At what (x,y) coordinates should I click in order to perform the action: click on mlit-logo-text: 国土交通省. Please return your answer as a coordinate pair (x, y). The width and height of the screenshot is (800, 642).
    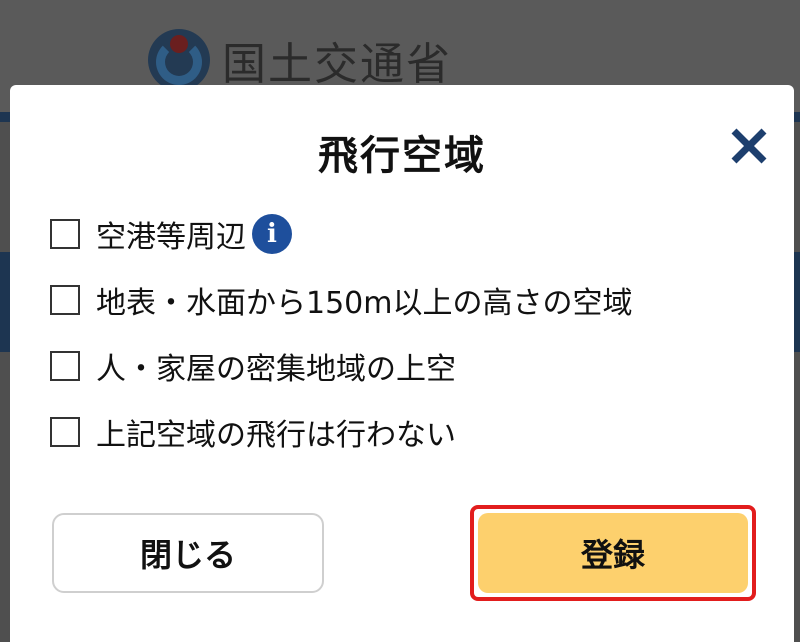
    Looking at the image, I should click on (337, 64).